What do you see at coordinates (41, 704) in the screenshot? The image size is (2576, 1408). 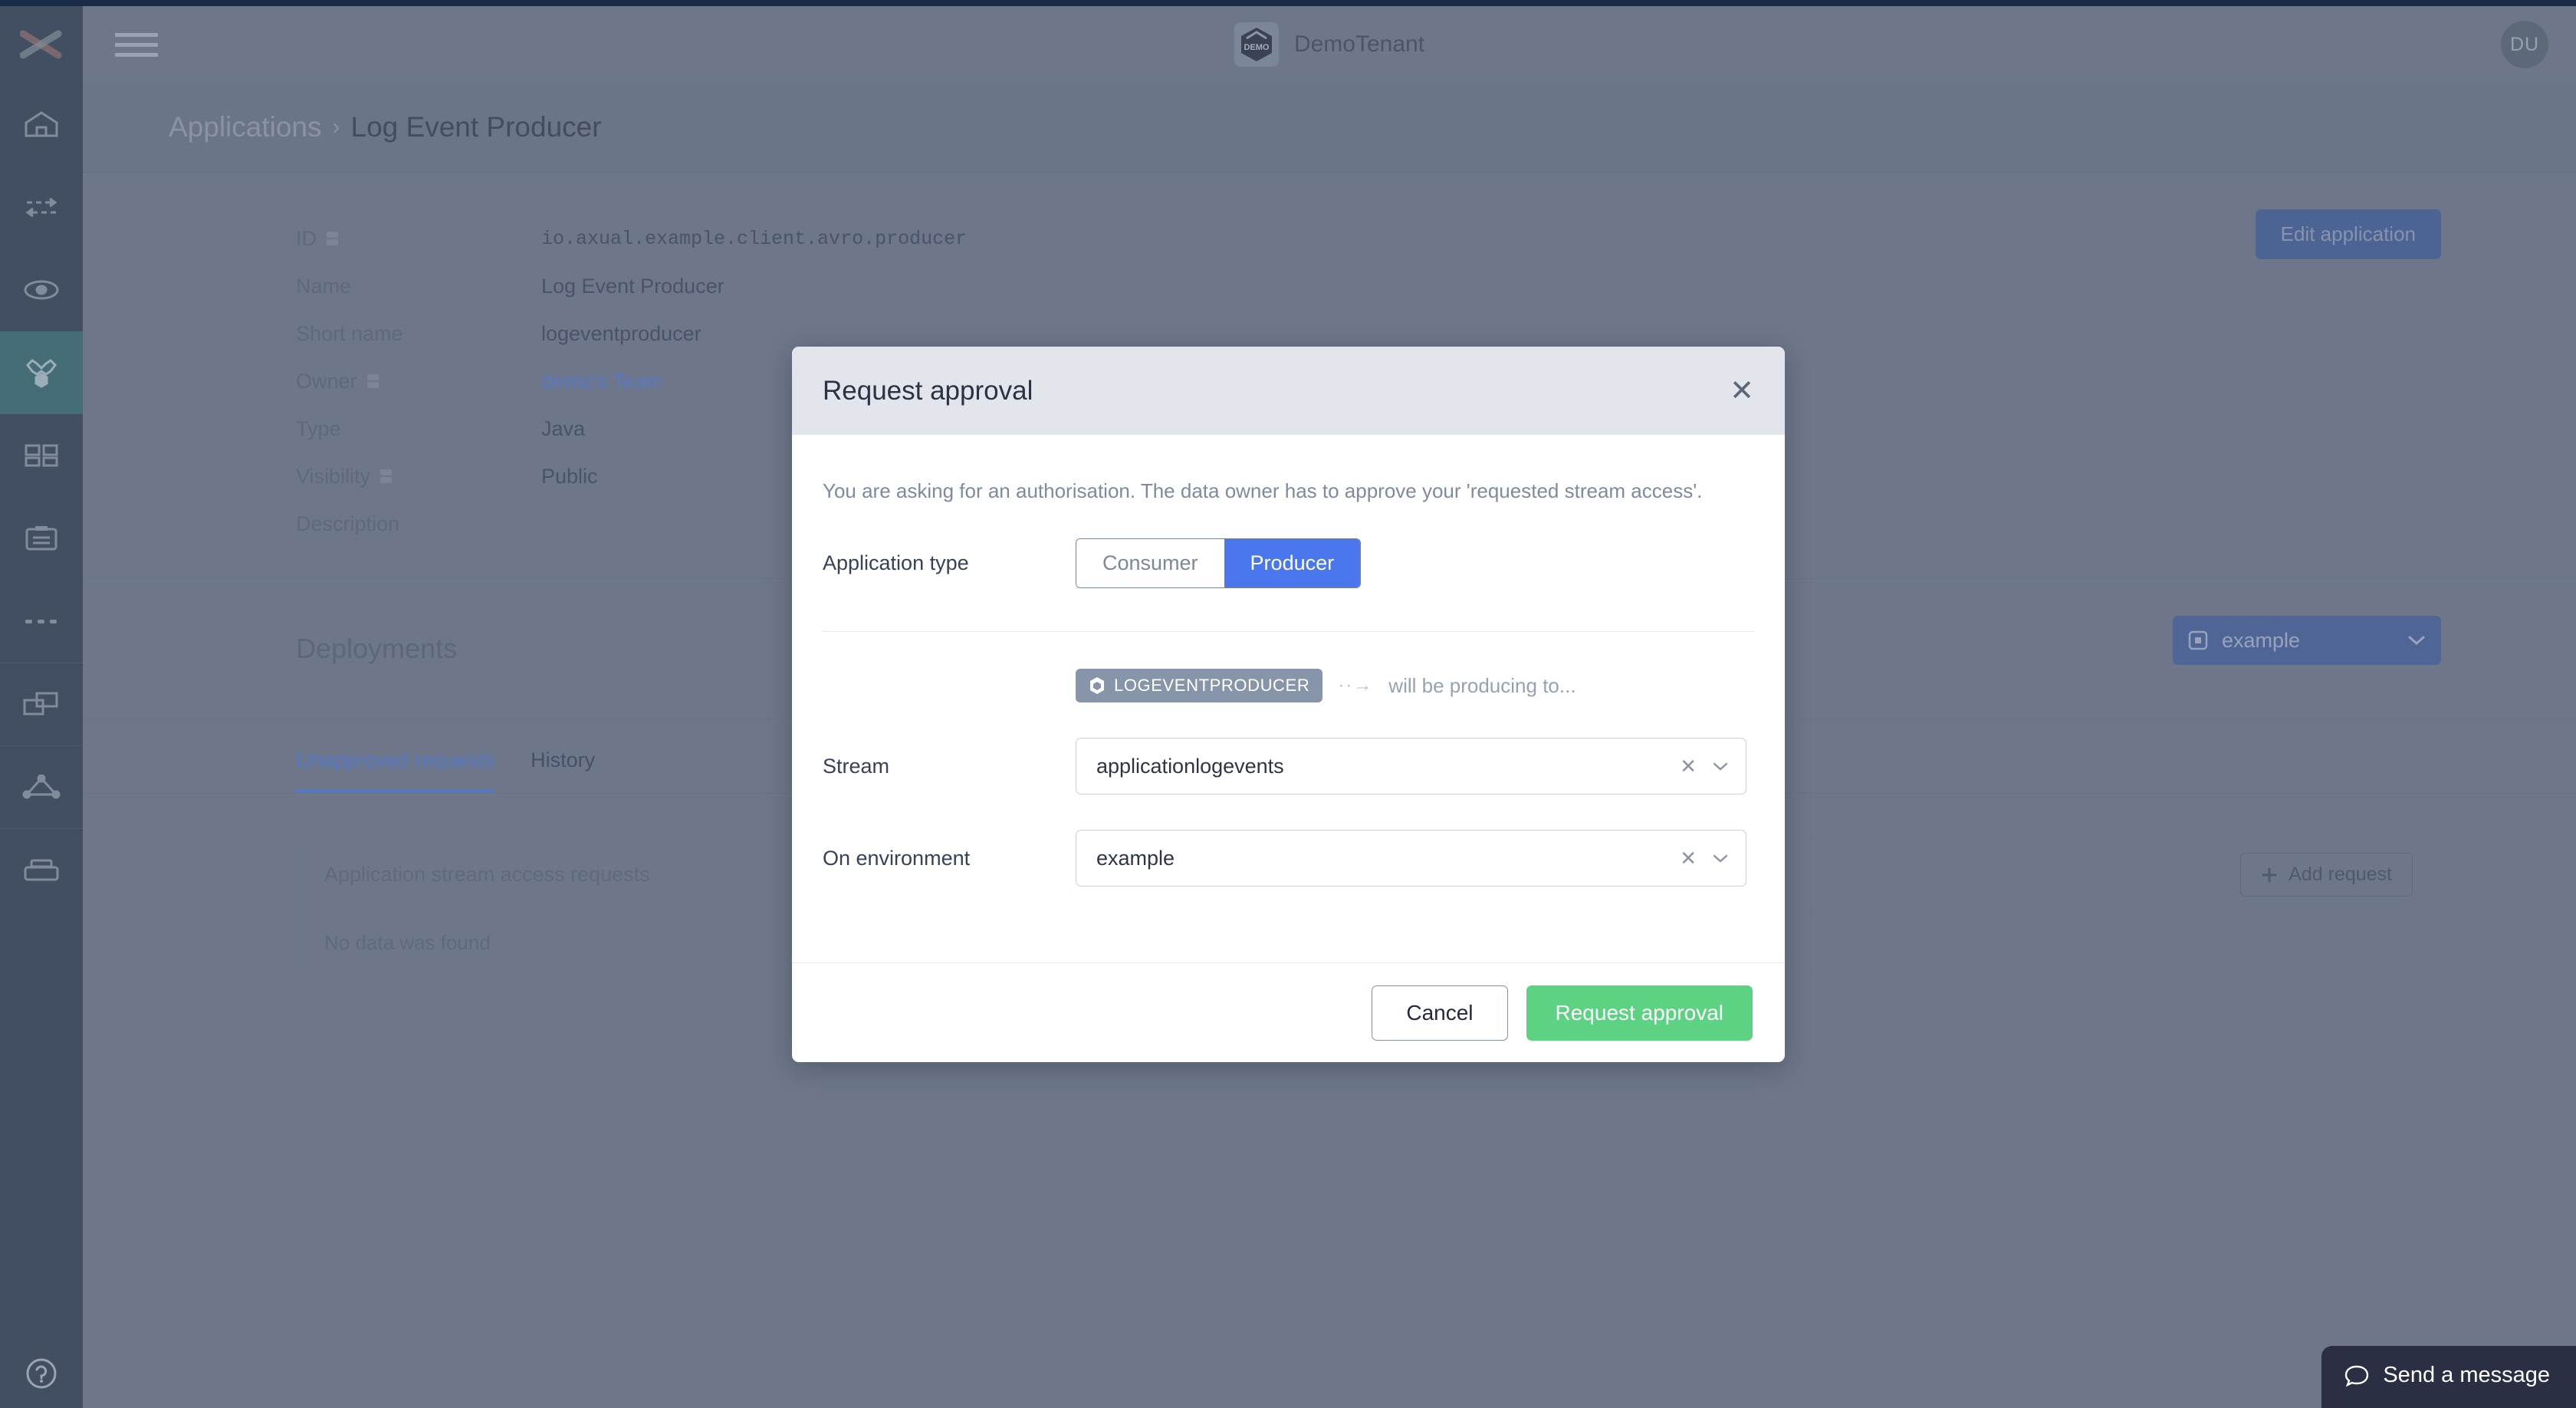 I see `sidebar-item-environments` at bounding box center [41, 704].